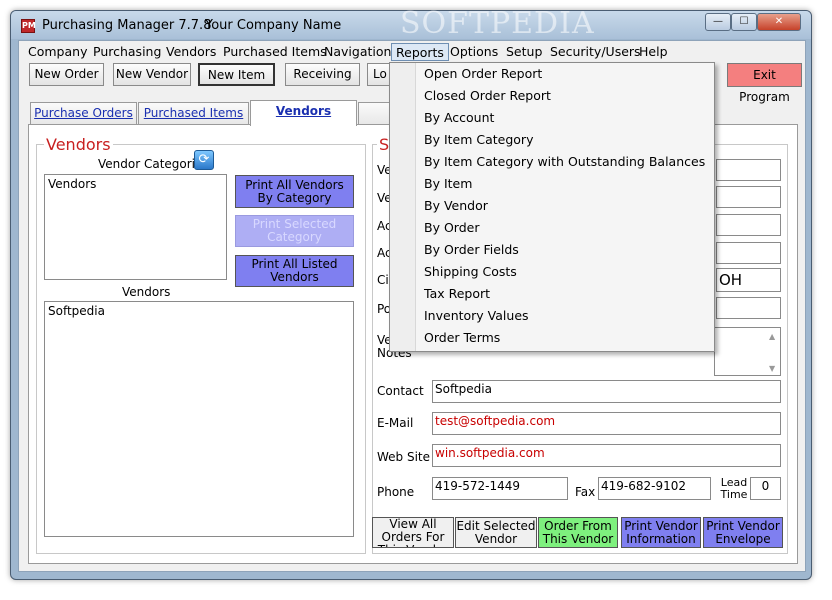 The width and height of the screenshot is (832, 600). I want to click on menu-icon-gutter, so click(403, 207).